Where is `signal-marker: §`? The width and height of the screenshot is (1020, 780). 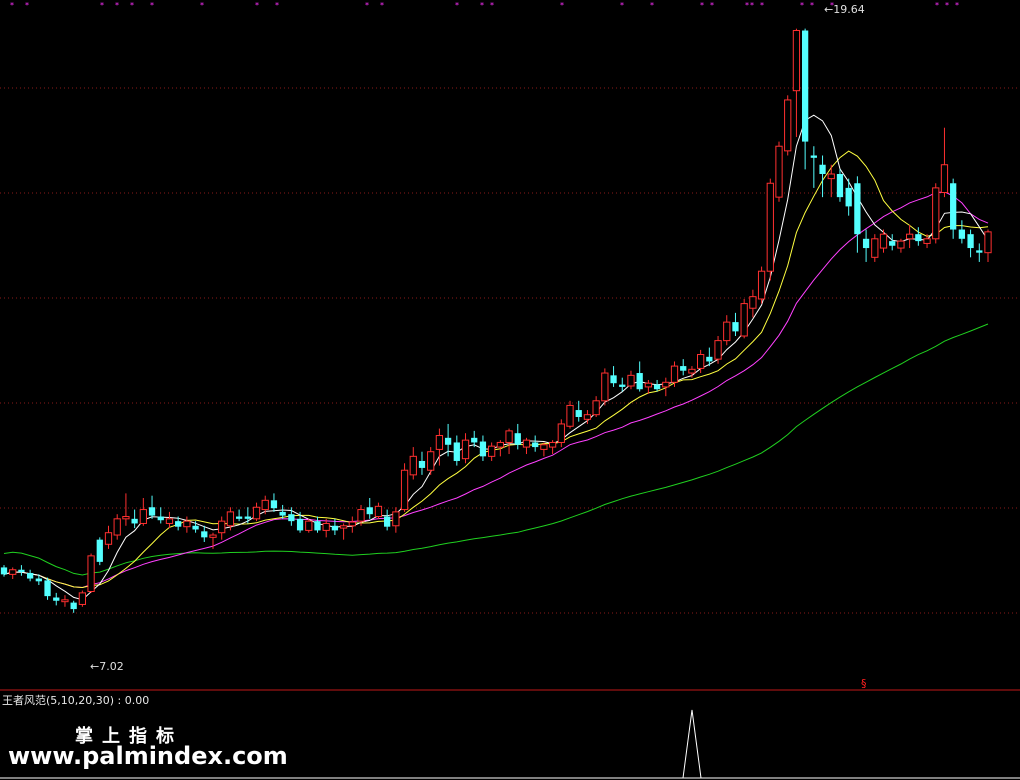 signal-marker: § is located at coordinates (864, 683).